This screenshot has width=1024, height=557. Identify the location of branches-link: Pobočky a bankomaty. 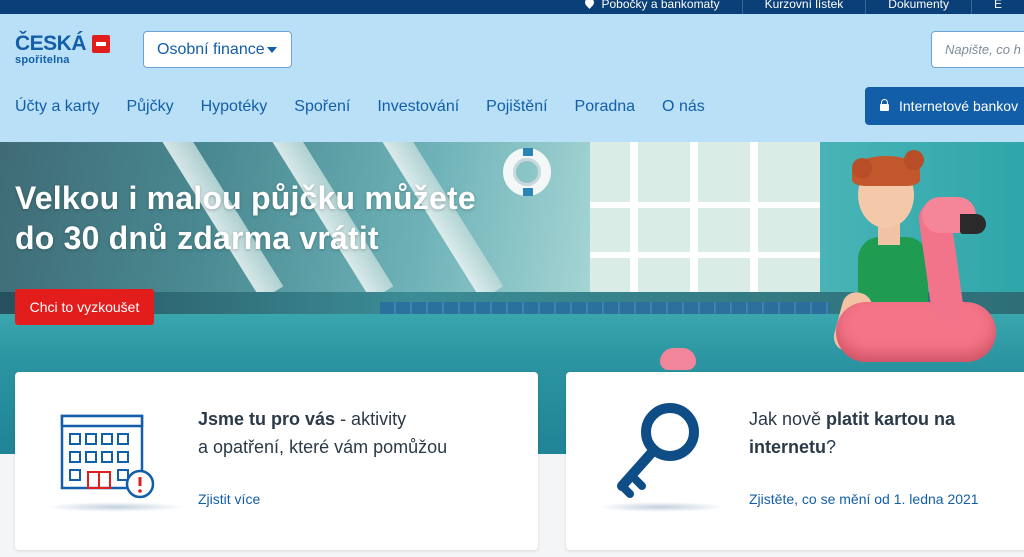
(652, 7).